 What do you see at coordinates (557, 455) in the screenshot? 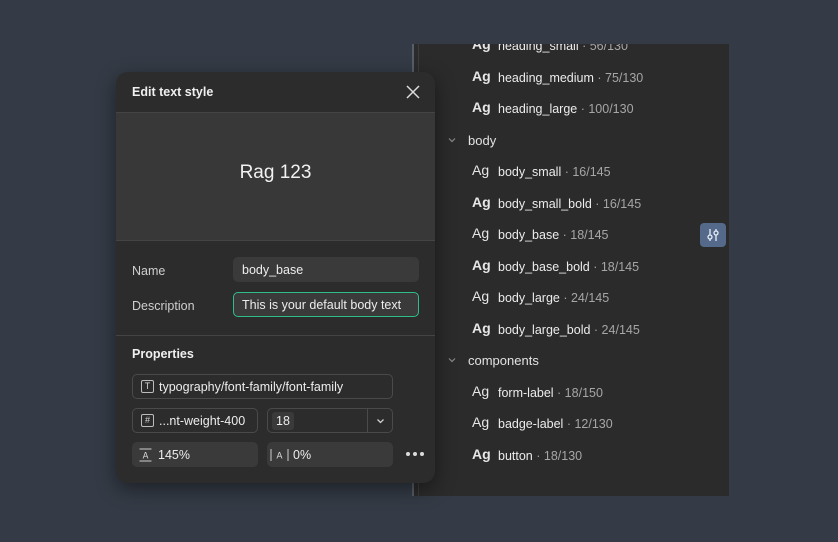
I see `style-metrics: · 18/130` at bounding box center [557, 455].